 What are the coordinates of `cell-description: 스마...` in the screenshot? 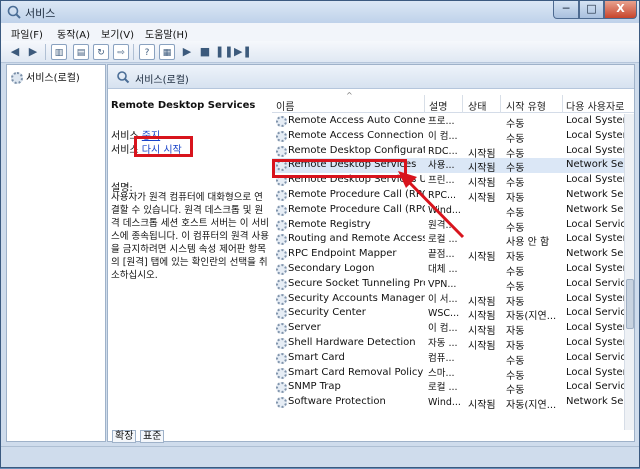 It's located at (441, 373).